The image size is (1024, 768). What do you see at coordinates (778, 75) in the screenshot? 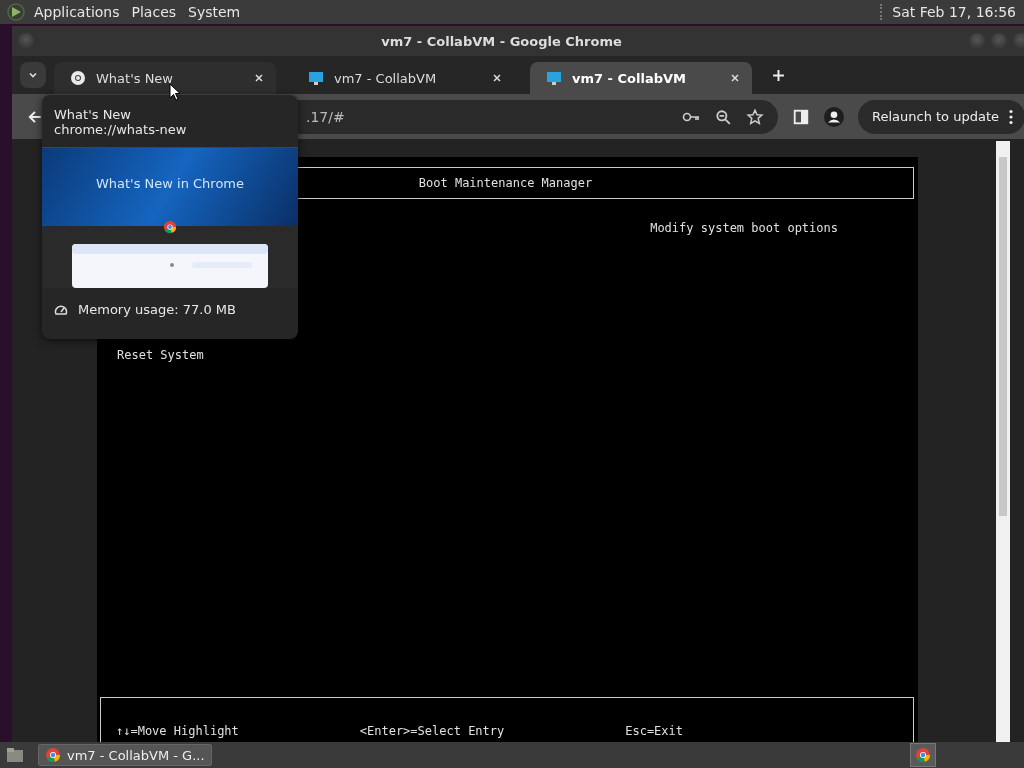
I see `new-tab-icon` at bounding box center [778, 75].